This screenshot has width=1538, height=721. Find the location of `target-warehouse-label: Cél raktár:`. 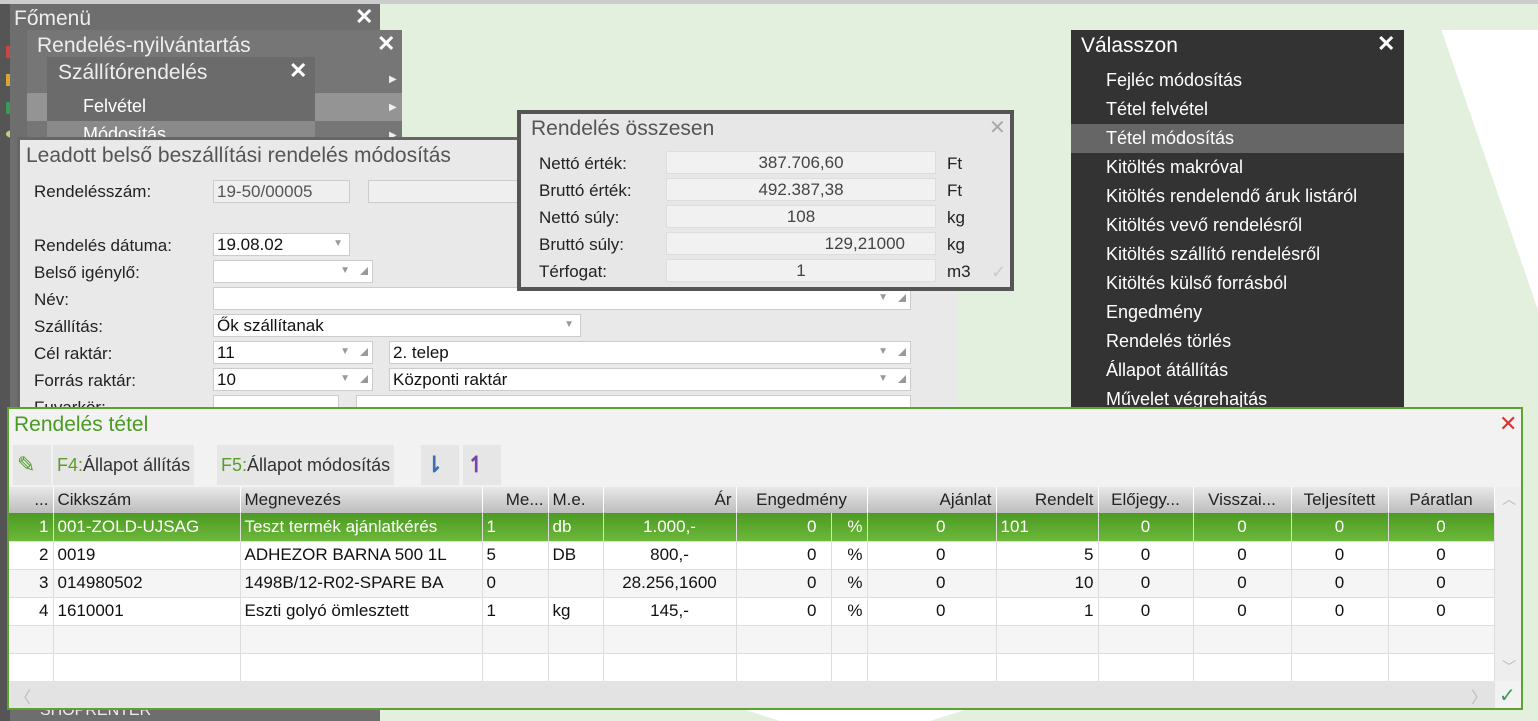

target-warehouse-label: Cél raktár: is located at coordinates (73, 353).